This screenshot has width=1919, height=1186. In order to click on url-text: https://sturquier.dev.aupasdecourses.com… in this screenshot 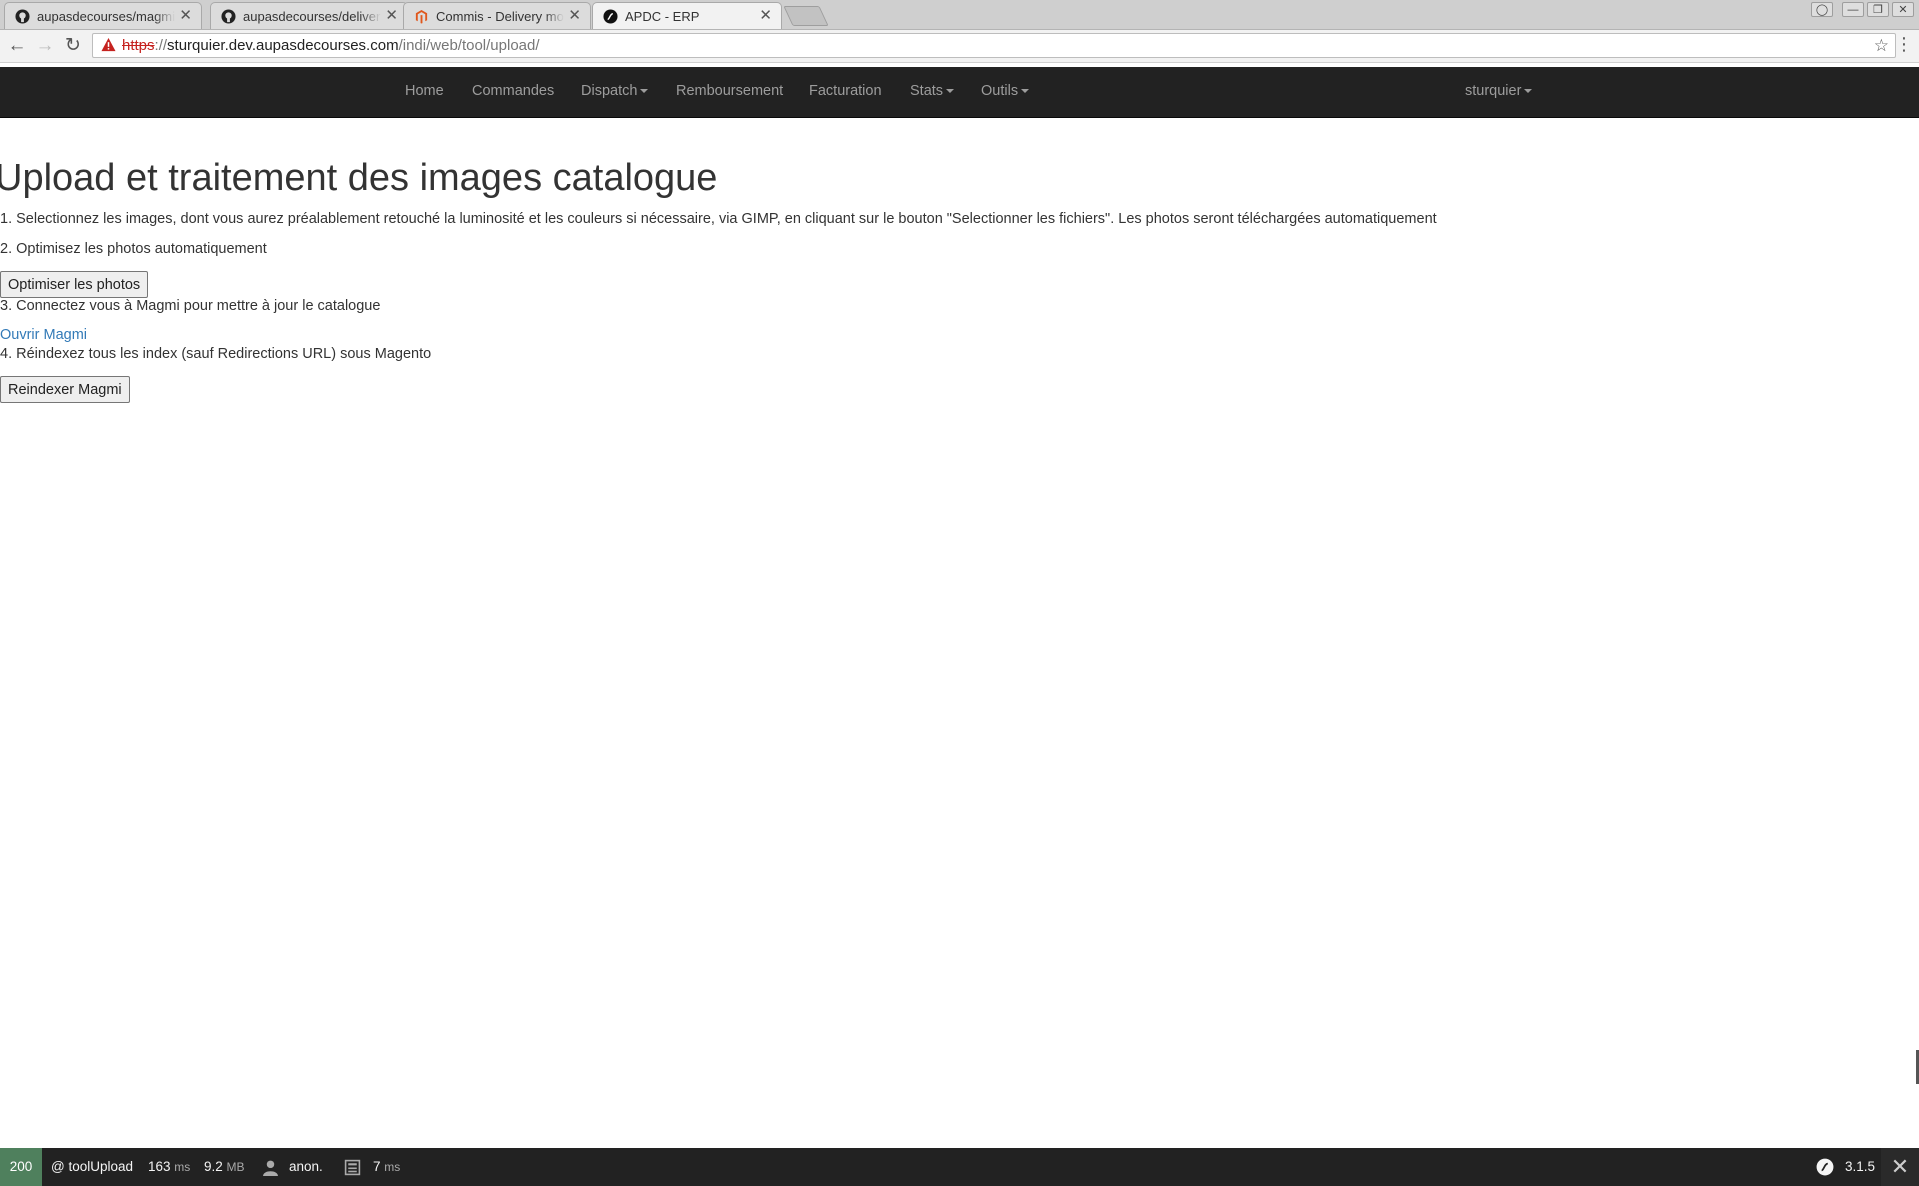, I will do `click(331, 45)`.